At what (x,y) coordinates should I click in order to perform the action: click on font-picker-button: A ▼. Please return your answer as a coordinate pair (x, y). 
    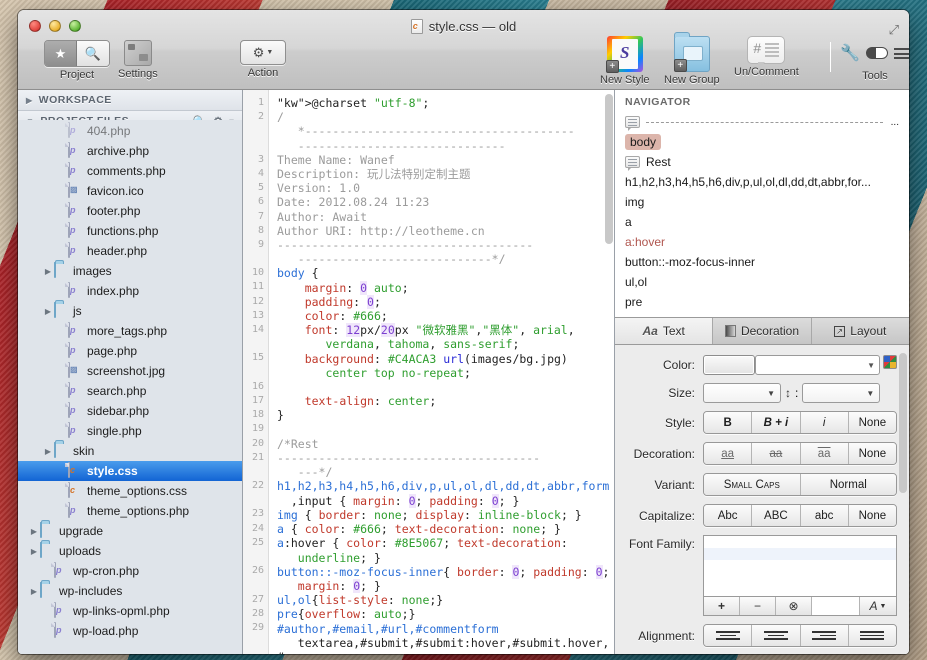
    Looking at the image, I should click on (878, 606).